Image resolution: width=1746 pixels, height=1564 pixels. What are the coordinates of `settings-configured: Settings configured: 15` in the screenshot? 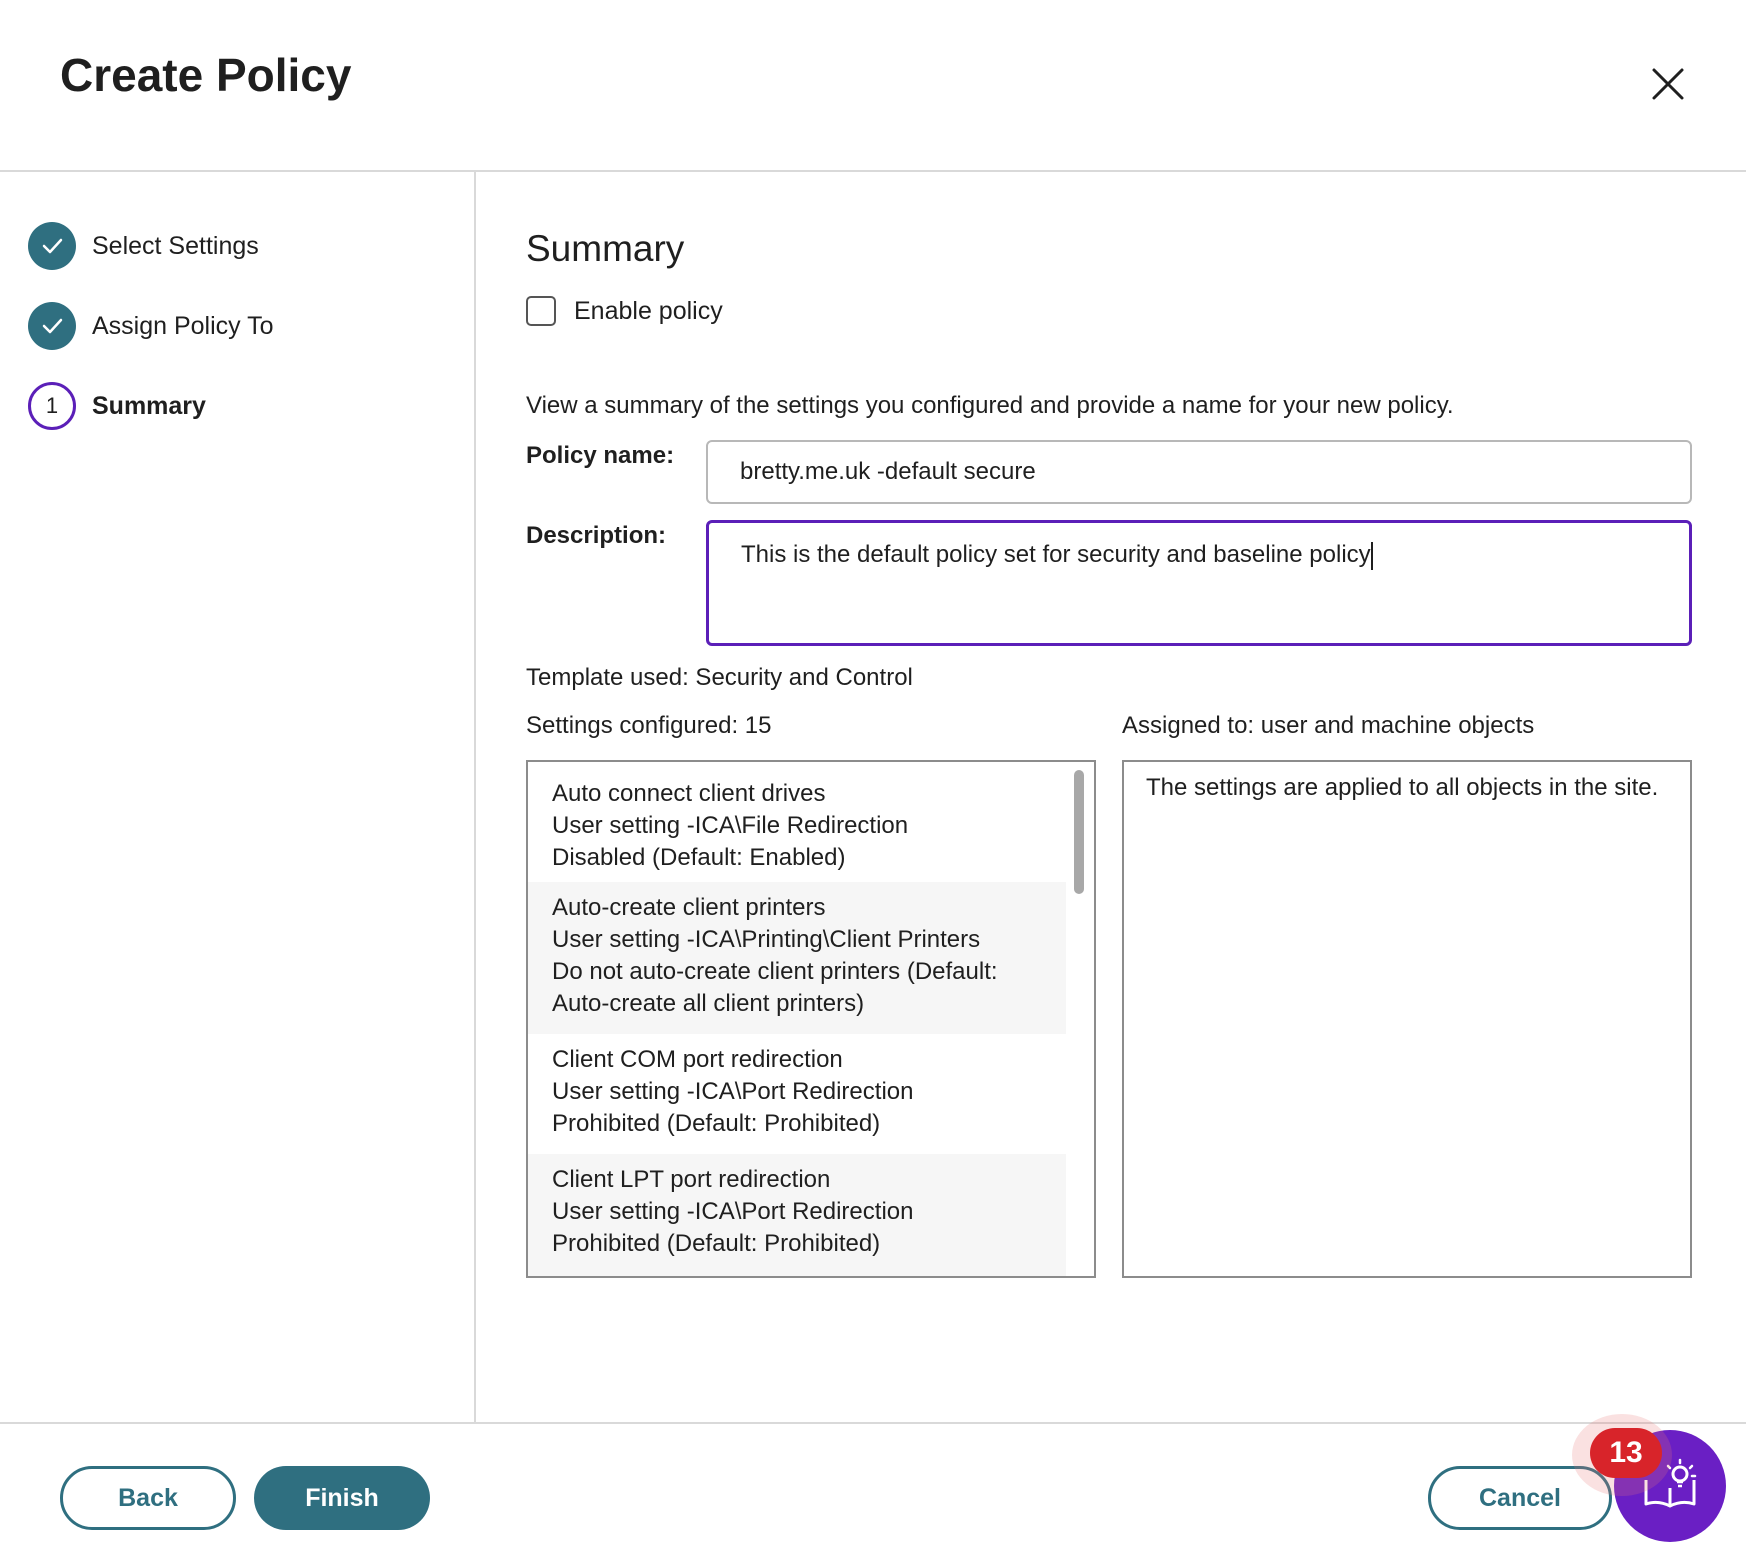 It's located at (649, 725).